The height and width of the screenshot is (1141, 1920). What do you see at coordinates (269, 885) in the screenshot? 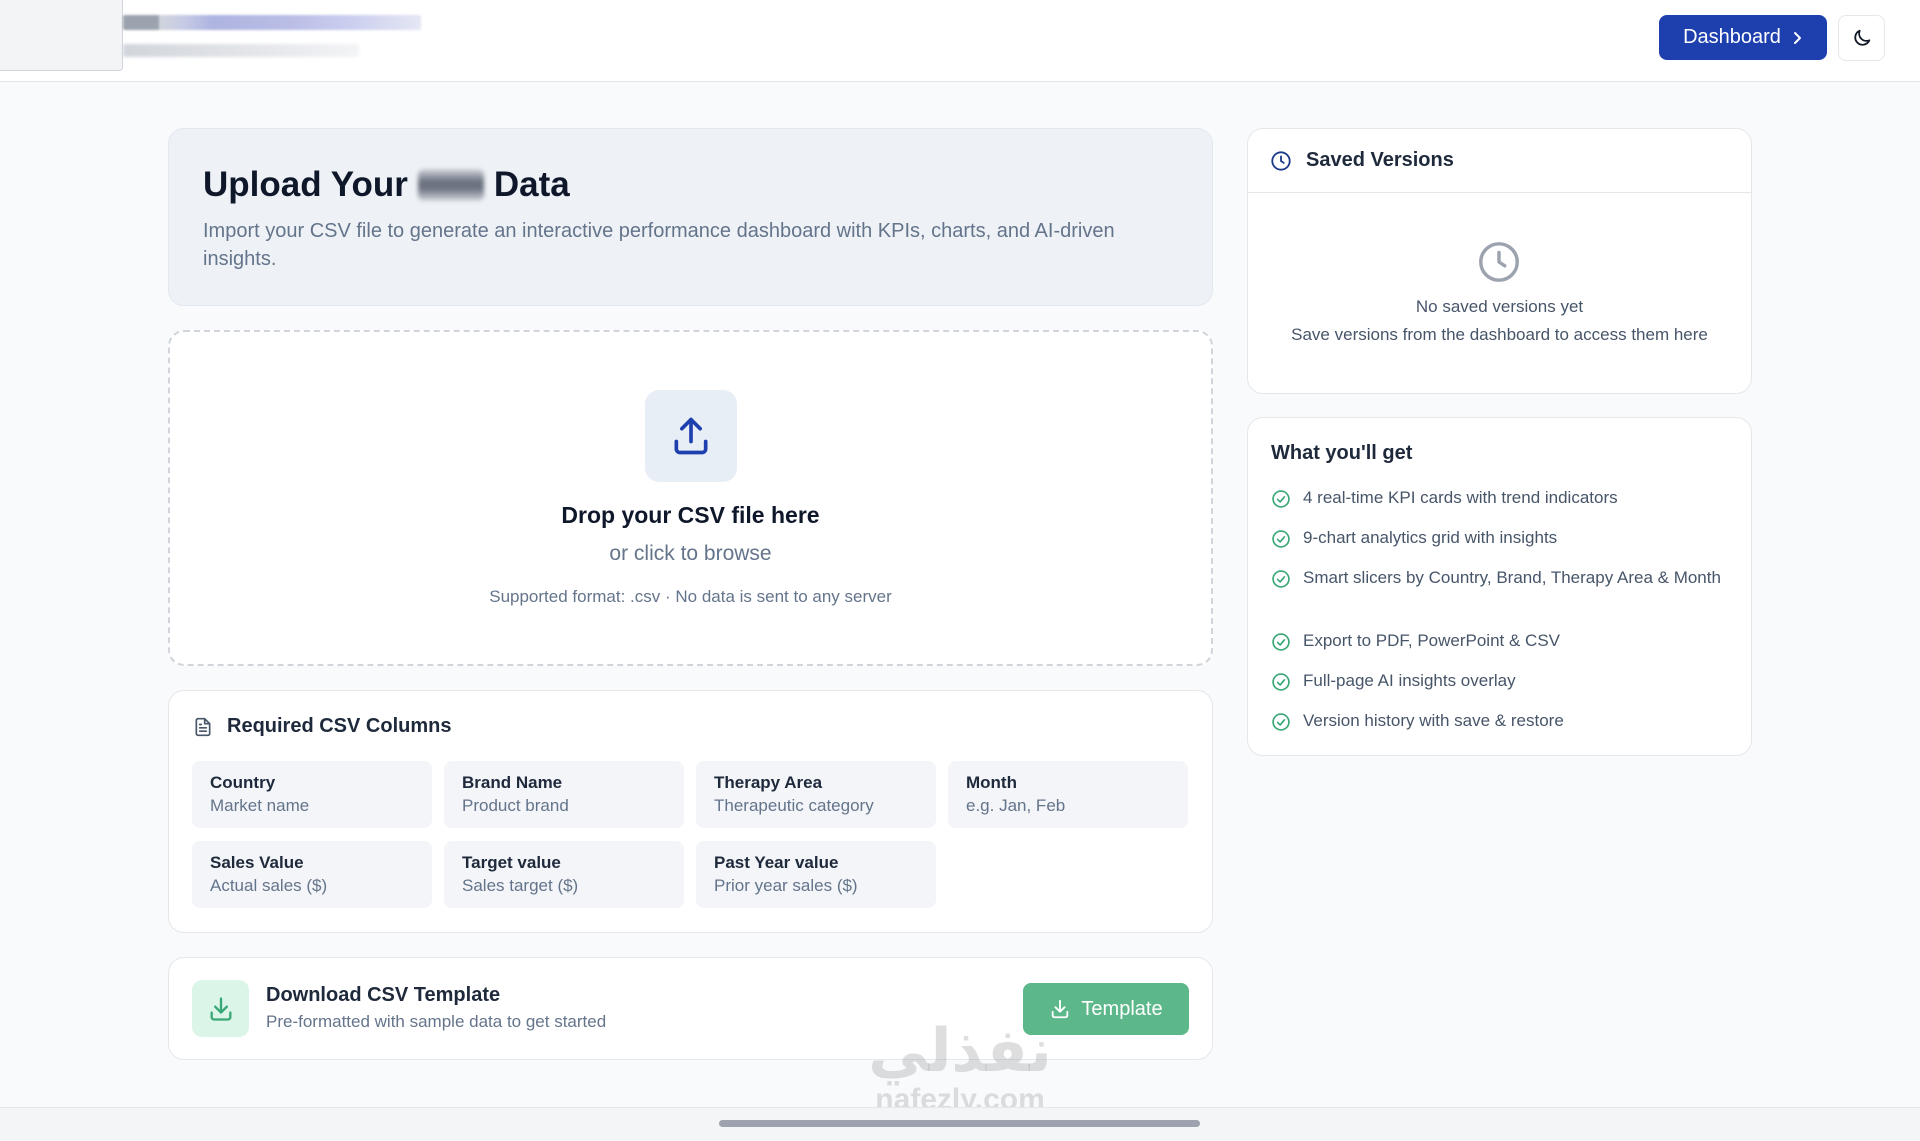
I see `column-desc: Actual sales ($)` at bounding box center [269, 885].